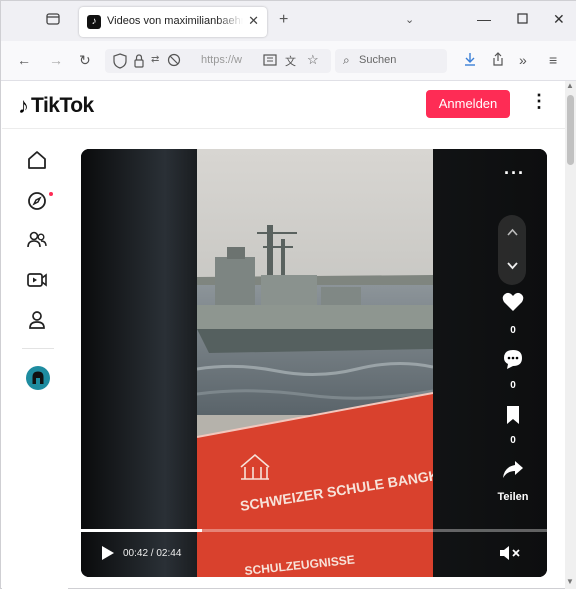 This screenshot has width=576, height=590. What do you see at coordinates (38, 378) in the screenshot?
I see `live-creator-avatar` at bounding box center [38, 378].